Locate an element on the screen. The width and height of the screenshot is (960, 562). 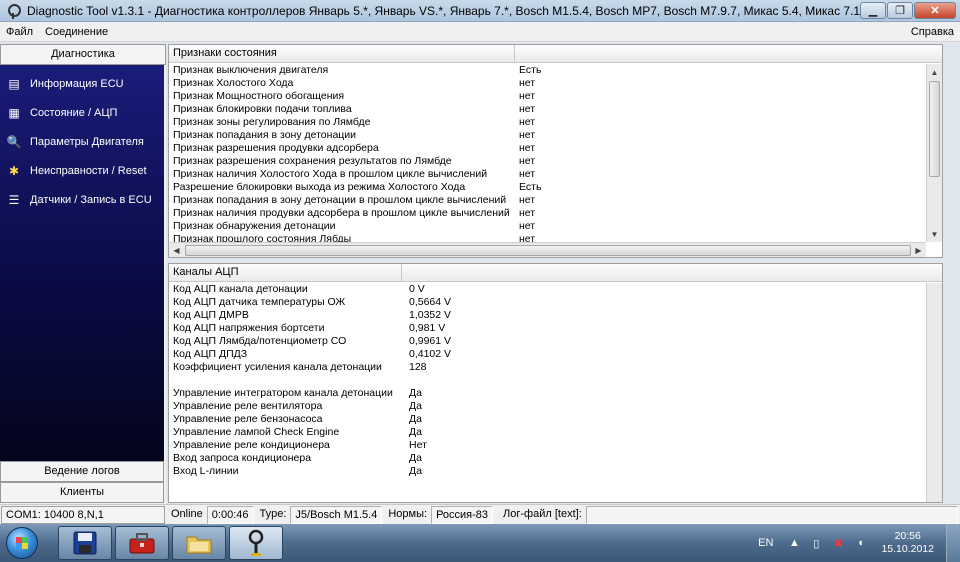
sidebar-item-sensors-write: ☰ Датчики / Запись в ECU is located at coordinates (82, 199).